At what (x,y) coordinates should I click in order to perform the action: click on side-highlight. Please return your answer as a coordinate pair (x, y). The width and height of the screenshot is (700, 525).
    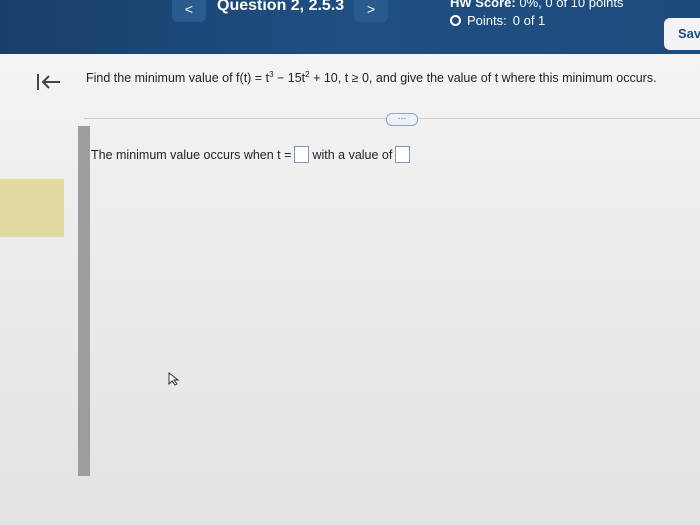
    Looking at the image, I should click on (32, 208).